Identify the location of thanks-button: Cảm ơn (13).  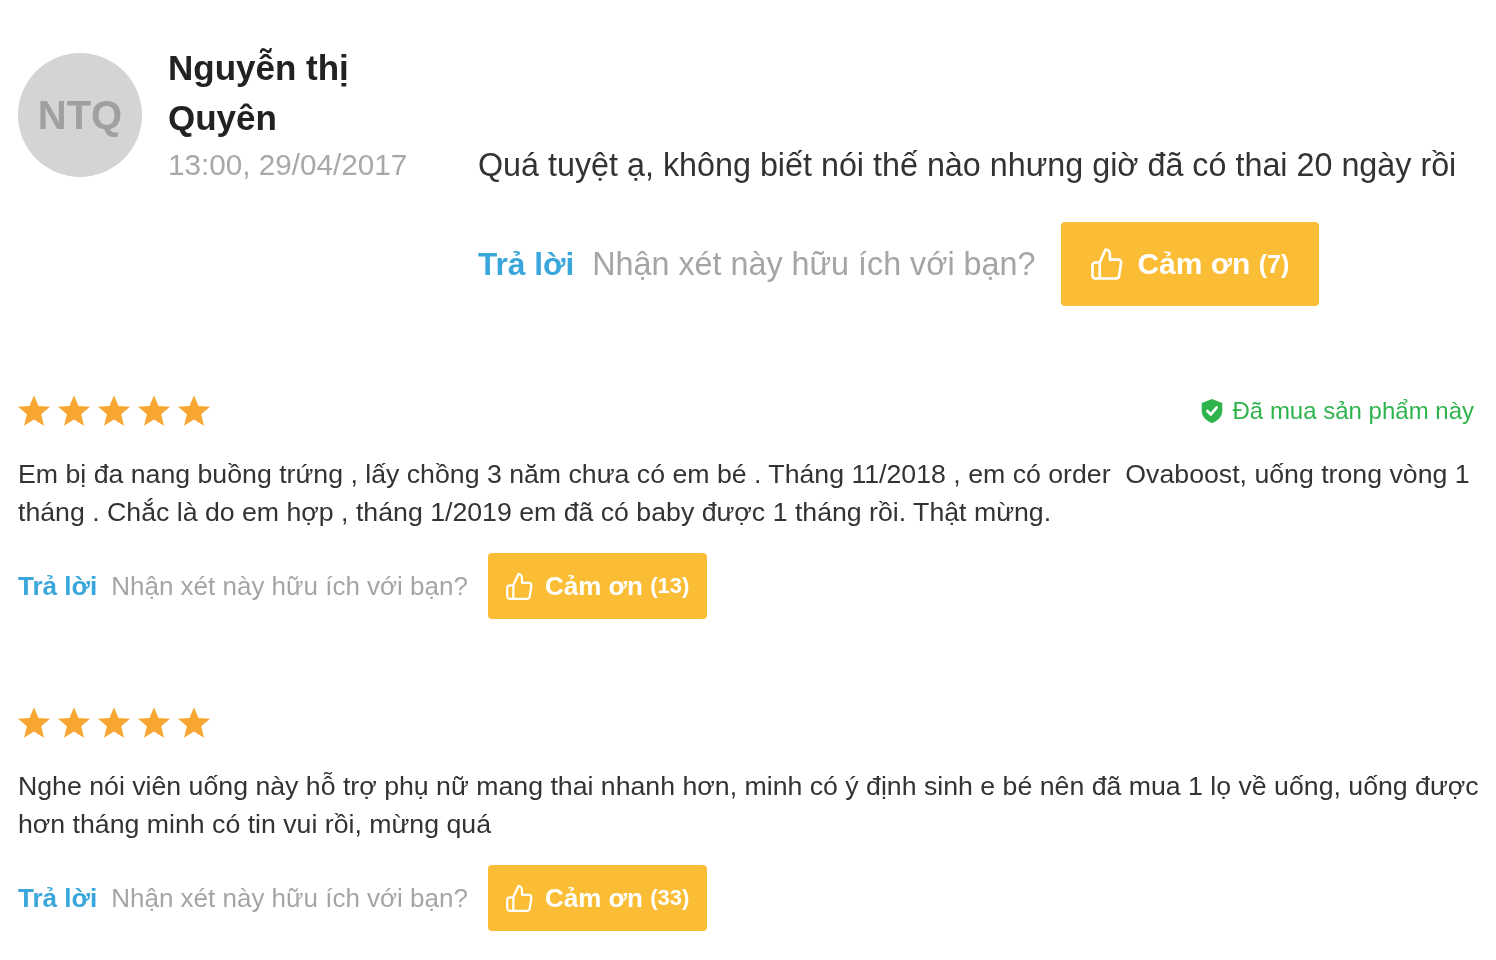
(597, 586).